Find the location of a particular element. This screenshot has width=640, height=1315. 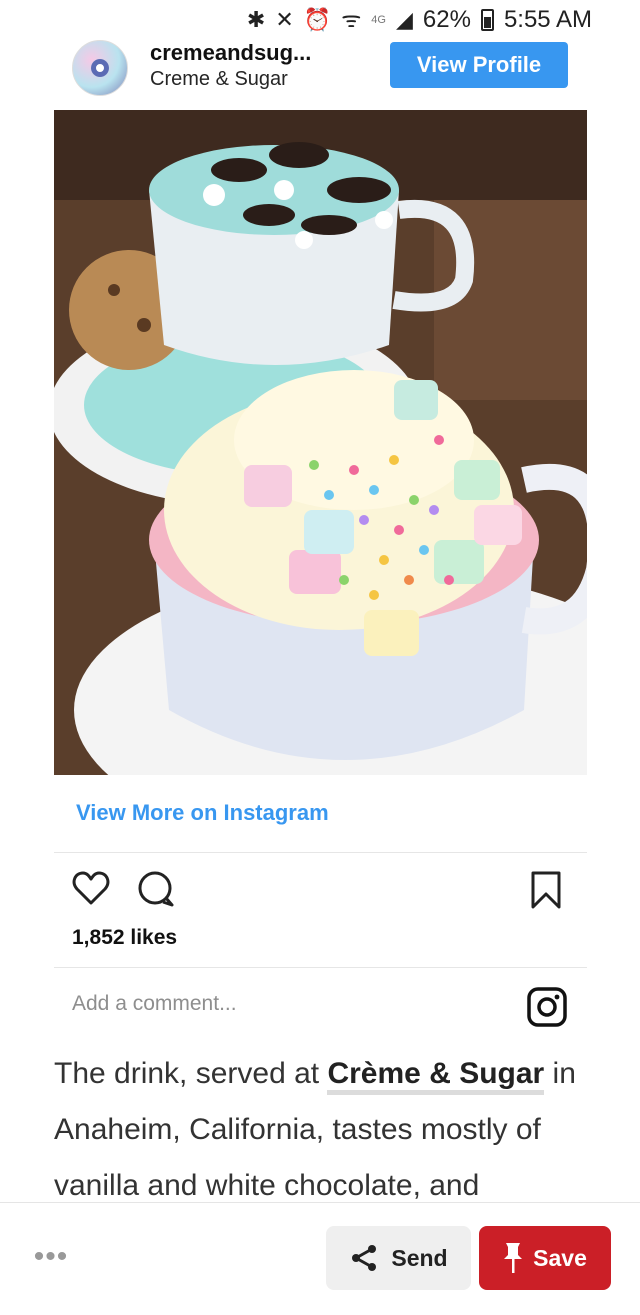

like-heart-icon is located at coordinates (91, 890).